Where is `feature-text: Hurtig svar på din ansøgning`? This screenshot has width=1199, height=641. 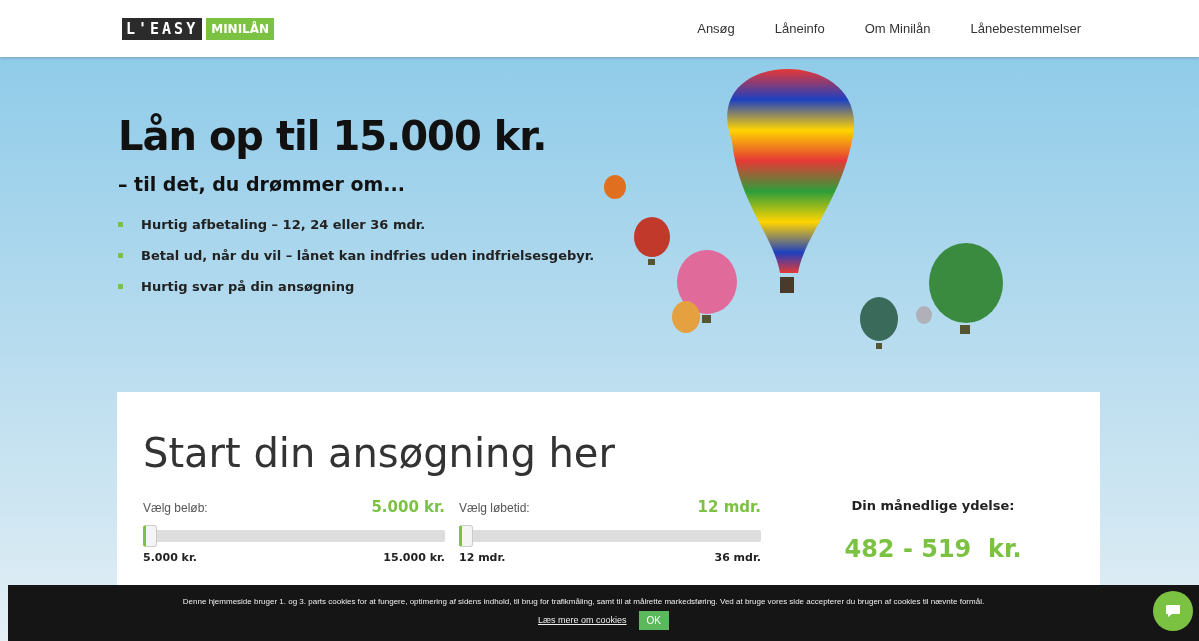 feature-text: Hurtig svar på din ansøgning is located at coordinates (248, 286).